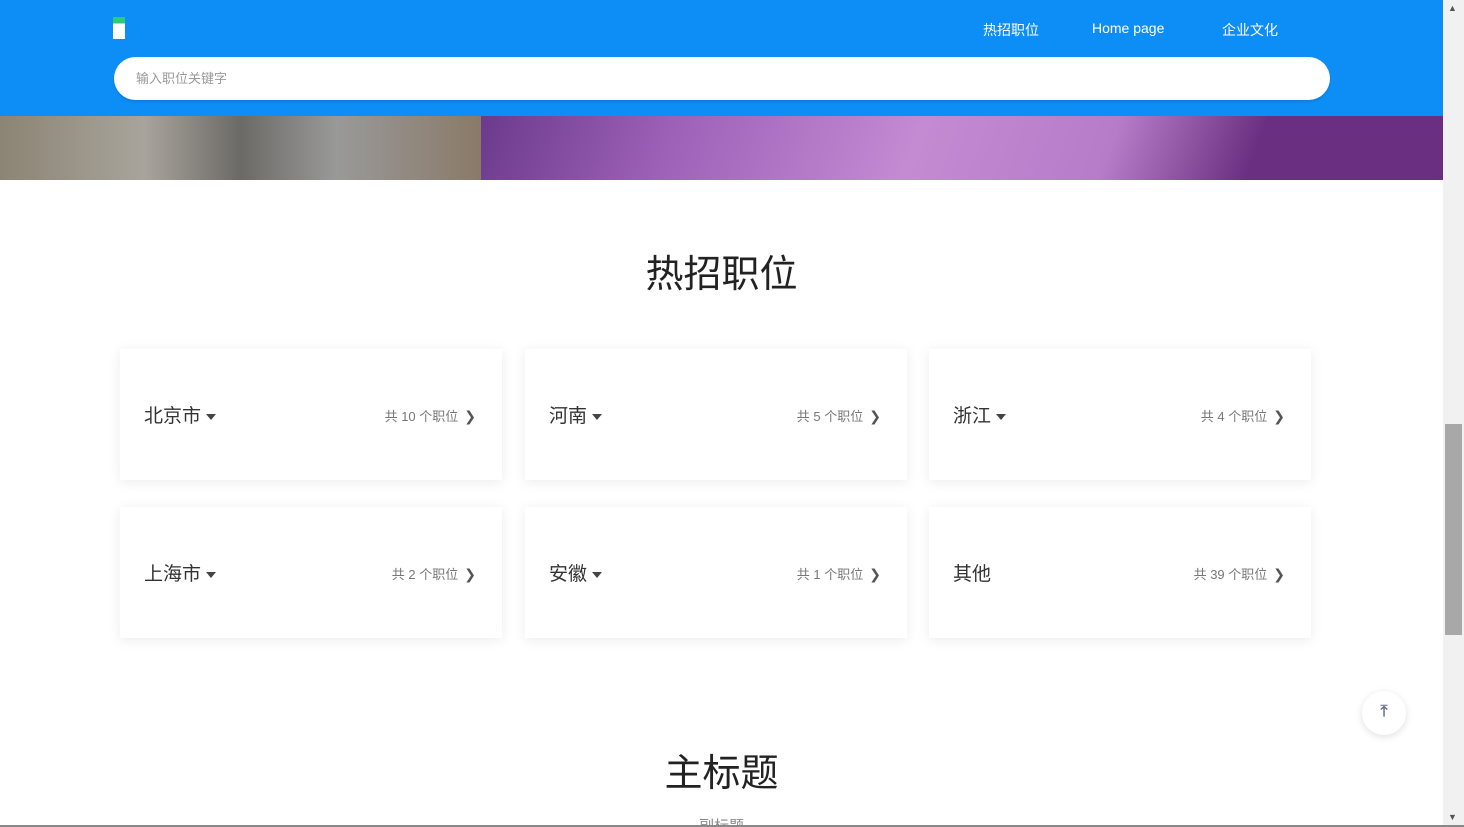  What do you see at coordinates (1250, 30) in the screenshot?
I see `nav-culture: 企业文化` at bounding box center [1250, 30].